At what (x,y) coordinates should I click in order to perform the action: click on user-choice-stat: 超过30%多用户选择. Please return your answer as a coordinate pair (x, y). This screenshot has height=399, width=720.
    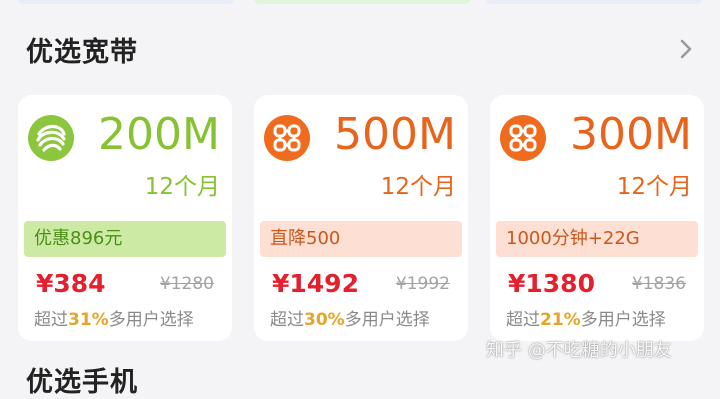
    Looking at the image, I should click on (350, 320).